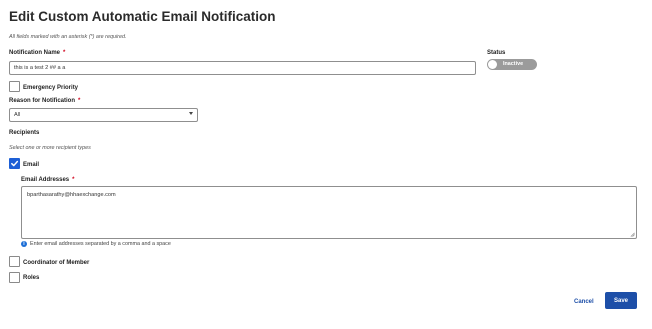 The height and width of the screenshot is (329, 652). I want to click on reason-select: All, so click(103, 115).